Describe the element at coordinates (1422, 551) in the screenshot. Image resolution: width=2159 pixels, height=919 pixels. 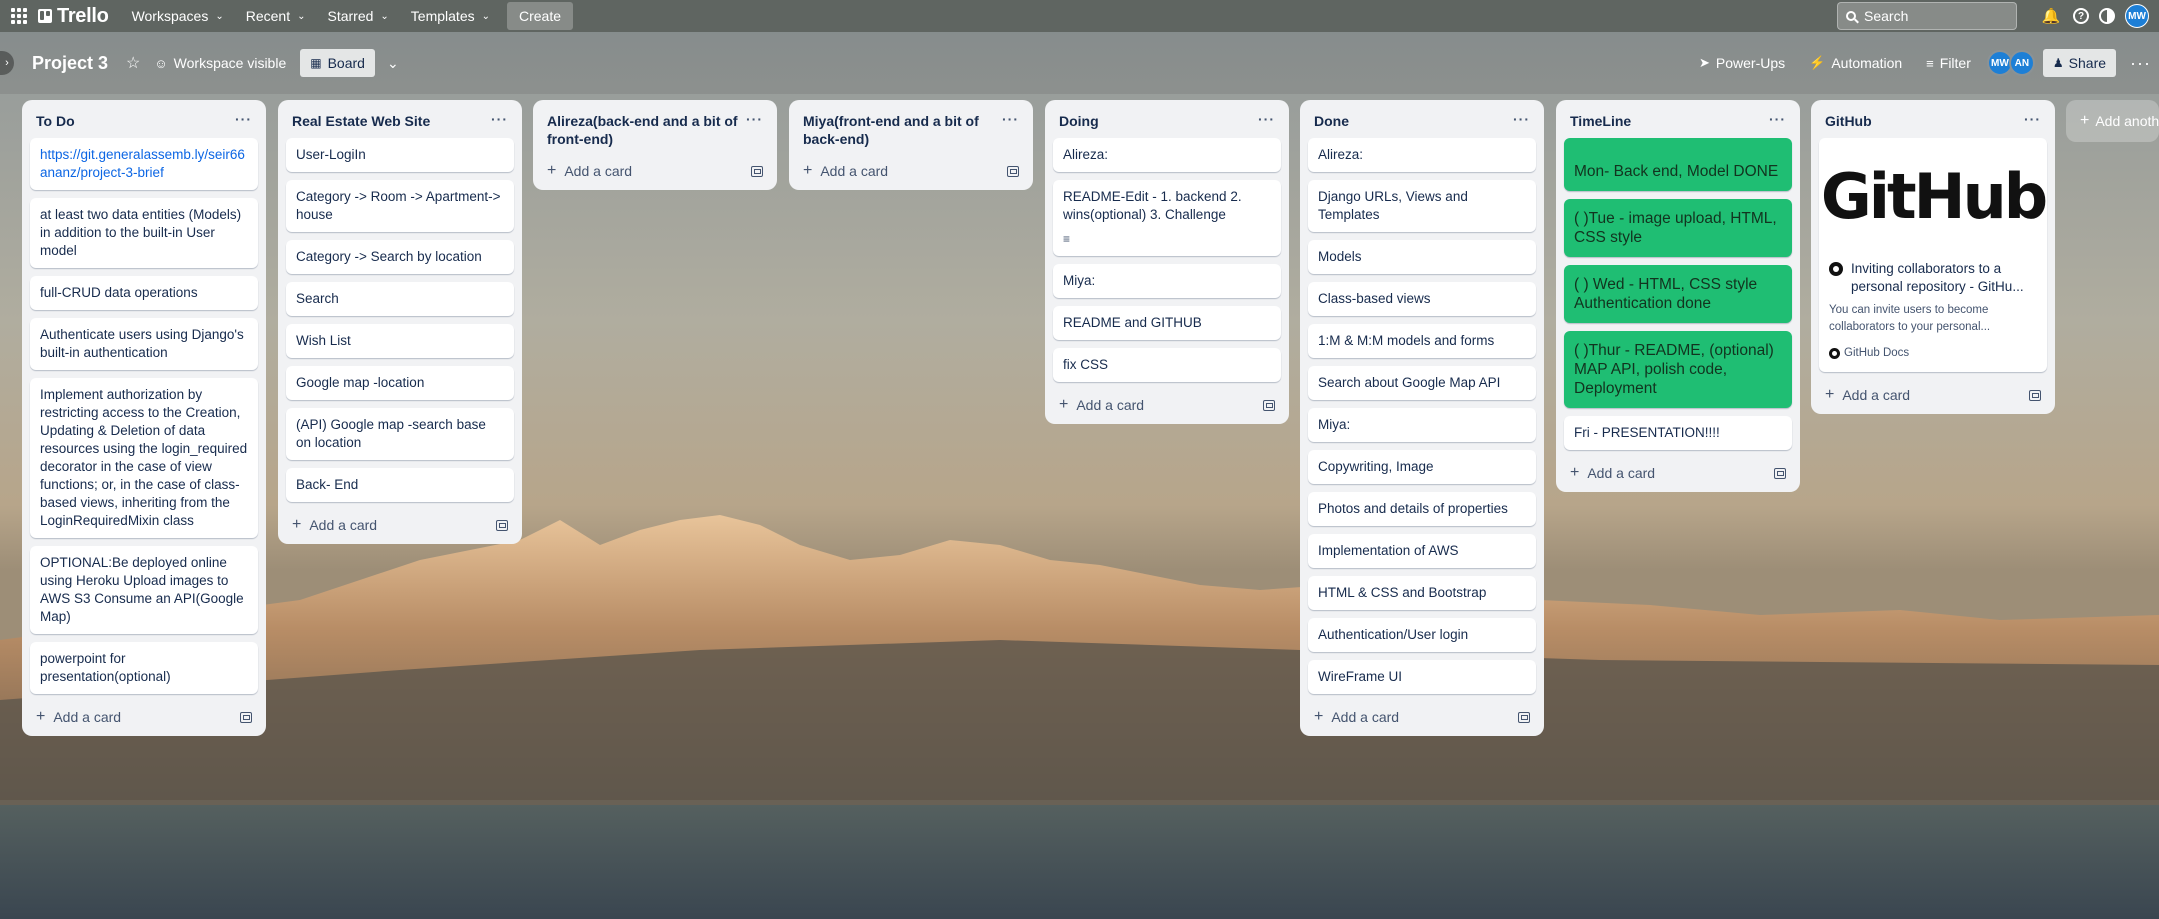
I see `list-card: Implementation of AWS` at that location.